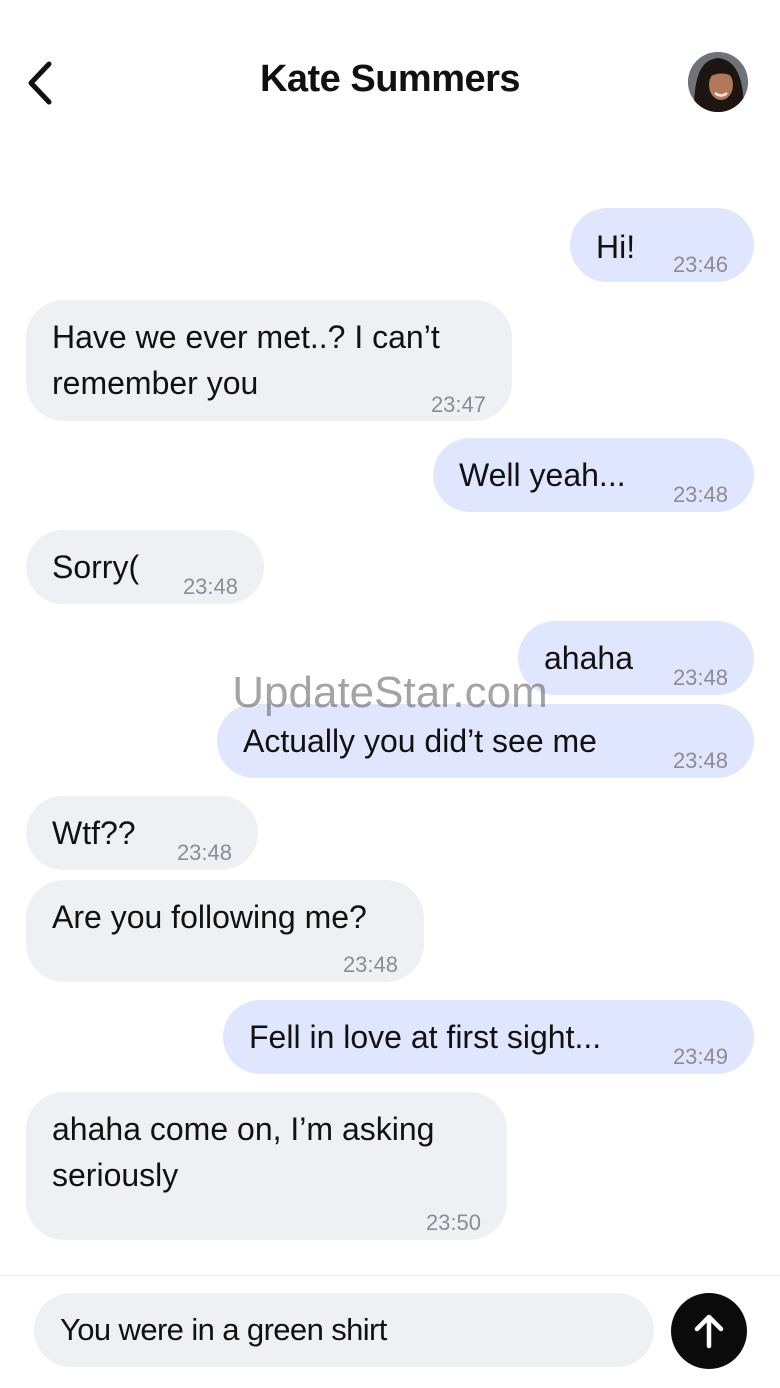 This screenshot has width=780, height=1388. What do you see at coordinates (700, 264) in the screenshot?
I see `message-time: 23:46` at bounding box center [700, 264].